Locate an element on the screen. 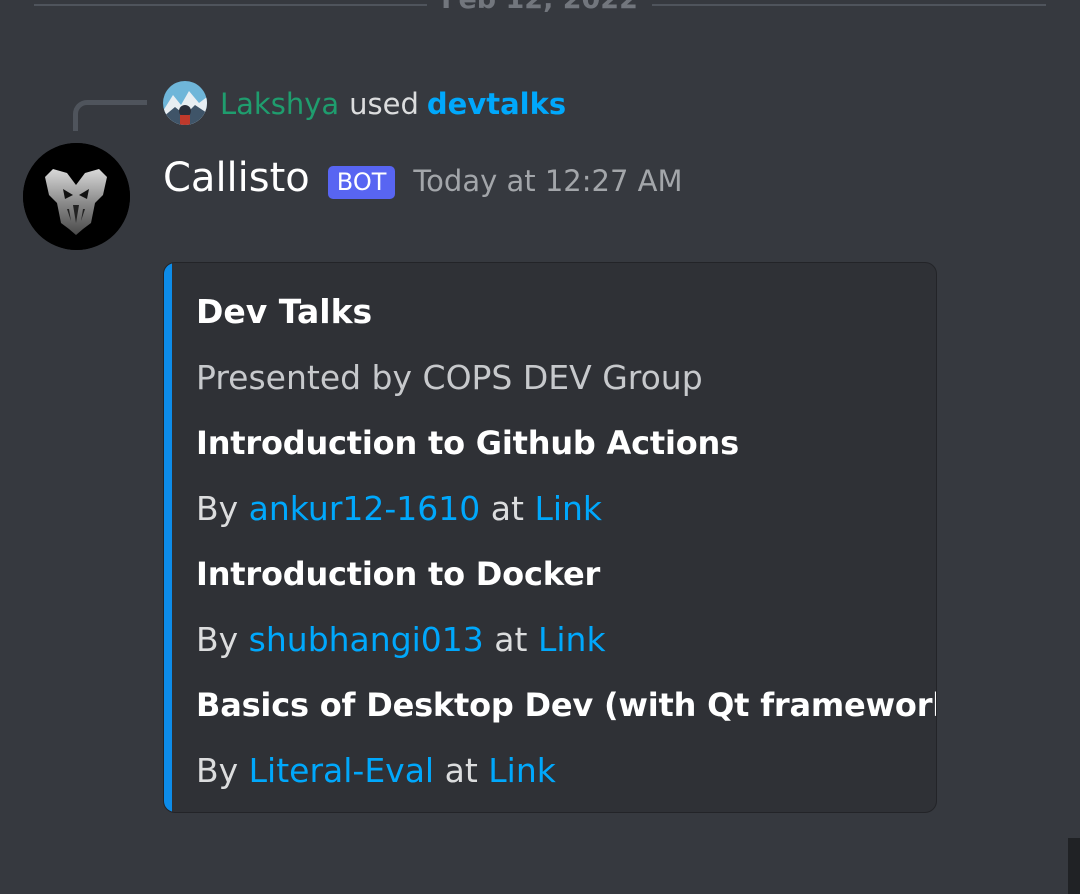  bot-avatar is located at coordinates (76, 196).